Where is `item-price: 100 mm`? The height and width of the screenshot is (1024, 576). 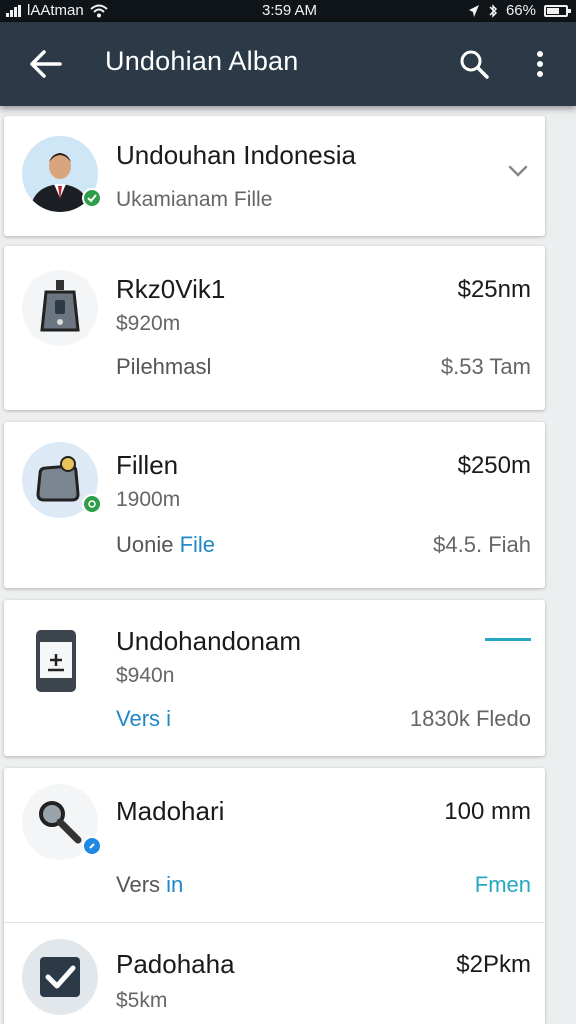
item-price: 100 mm is located at coordinates (487, 811).